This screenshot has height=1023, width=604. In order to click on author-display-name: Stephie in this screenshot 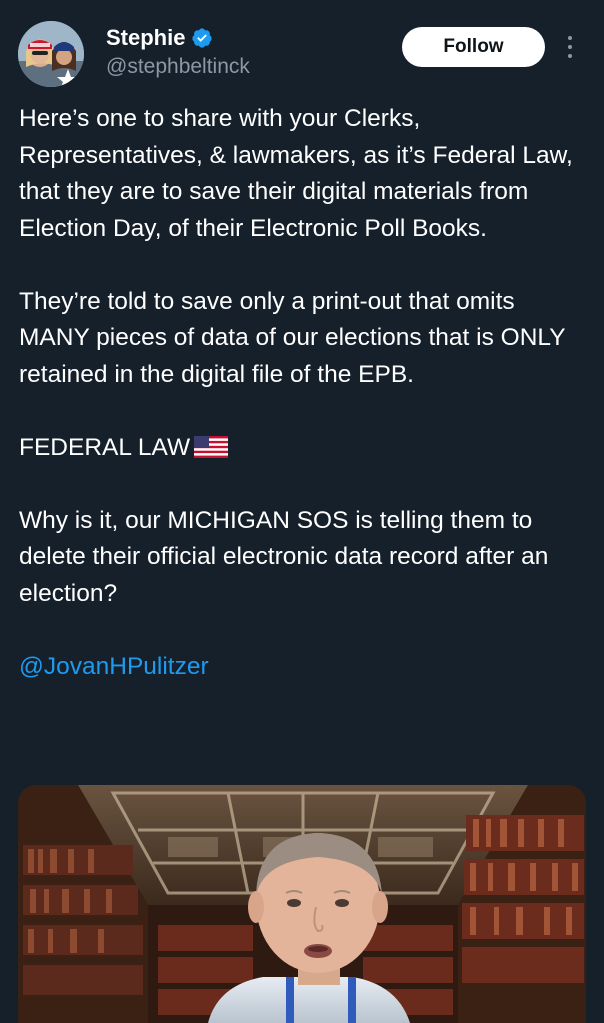, I will do `click(145, 38)`.